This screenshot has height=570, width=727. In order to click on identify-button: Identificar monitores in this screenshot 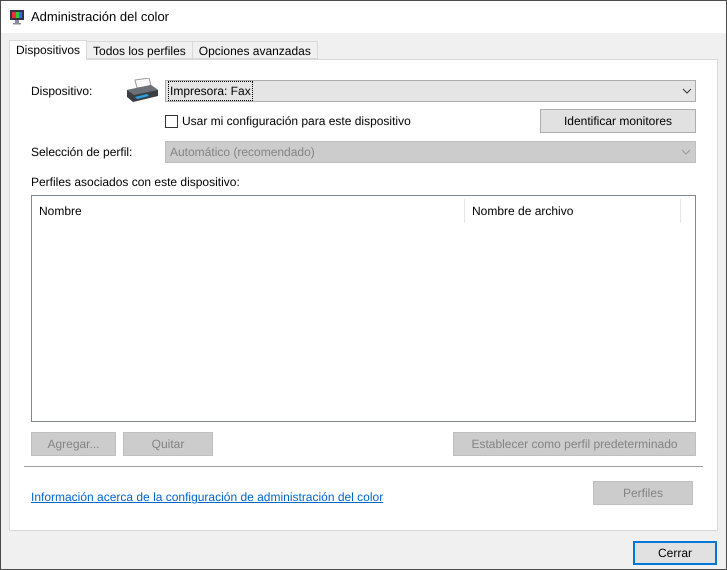, I will do `click(618, 121)`.